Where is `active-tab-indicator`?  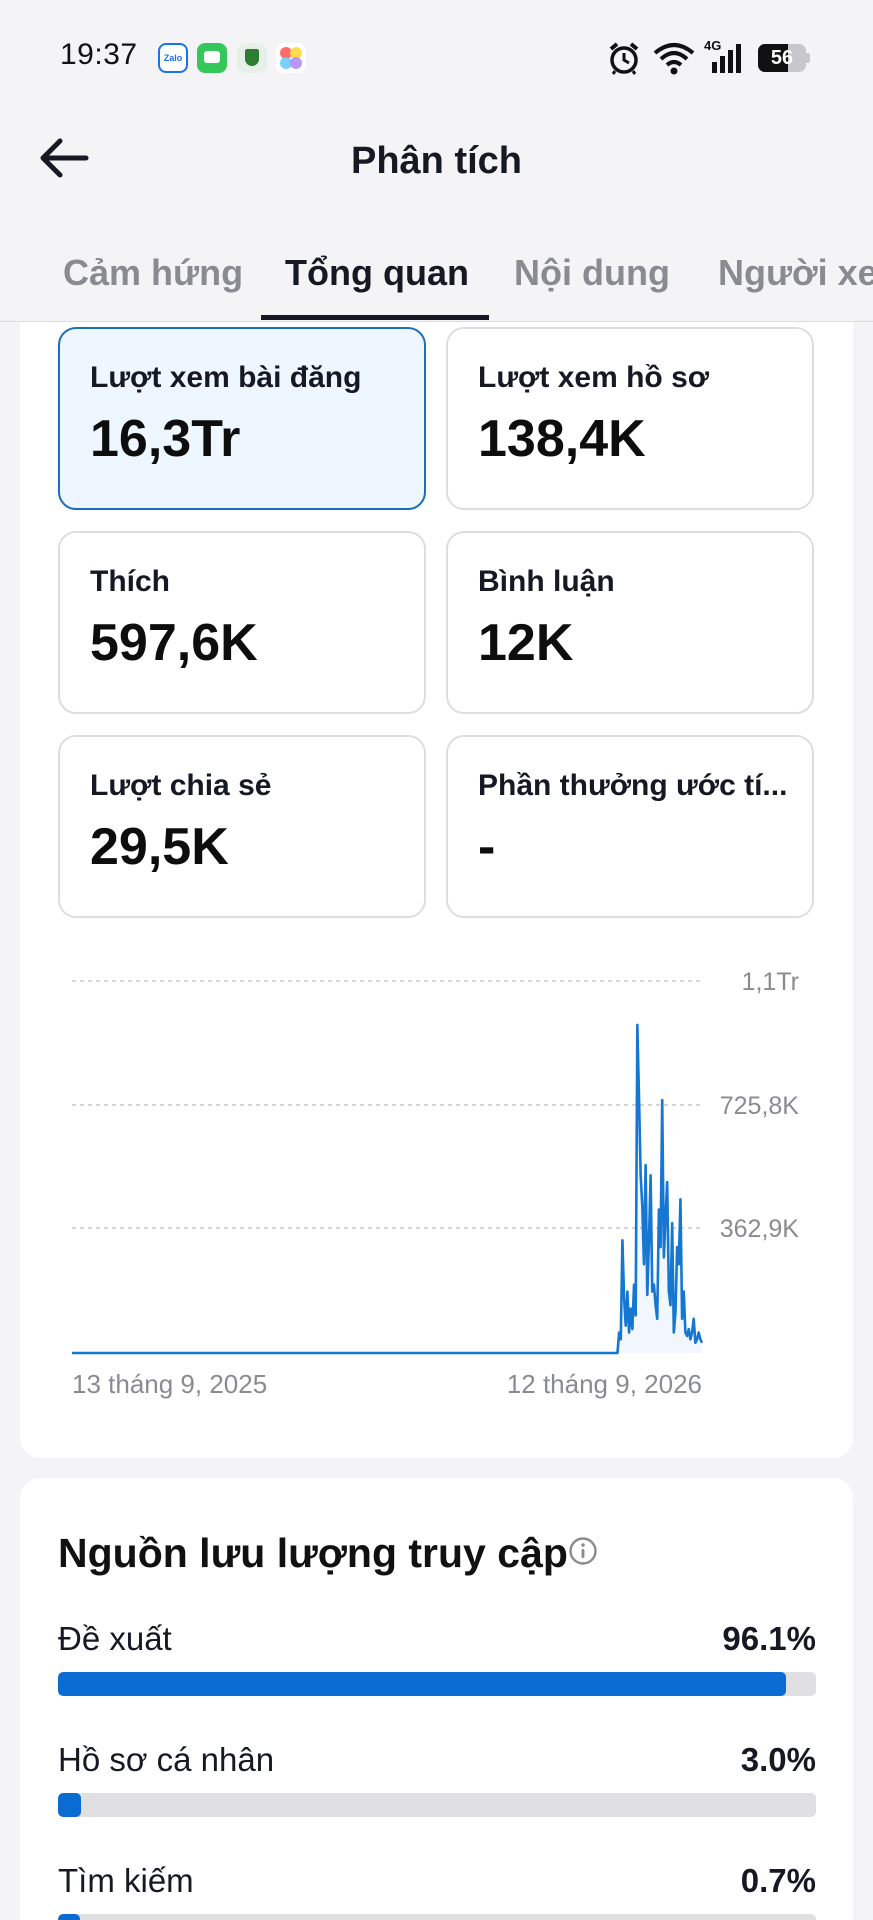 active-tab-indicator is located at coordinates (375, 317).